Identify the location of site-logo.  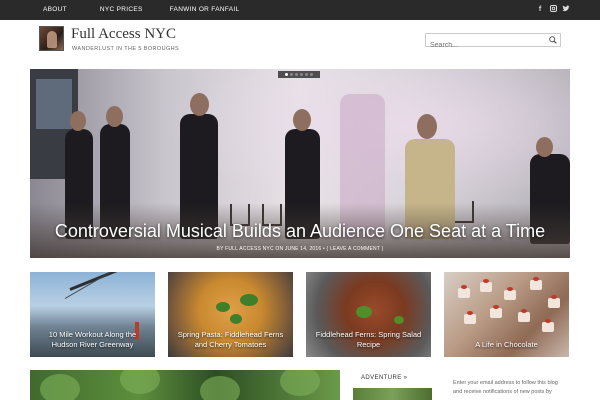
(51, 38).